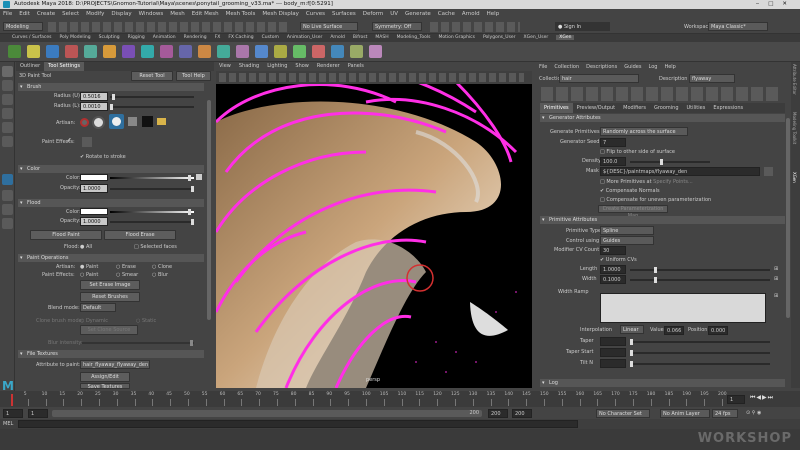 This screenshot has width=800, height=450. Describe the element at coordinates (493, 14) in the screenshot. I see `menu-help: Help` at that location.